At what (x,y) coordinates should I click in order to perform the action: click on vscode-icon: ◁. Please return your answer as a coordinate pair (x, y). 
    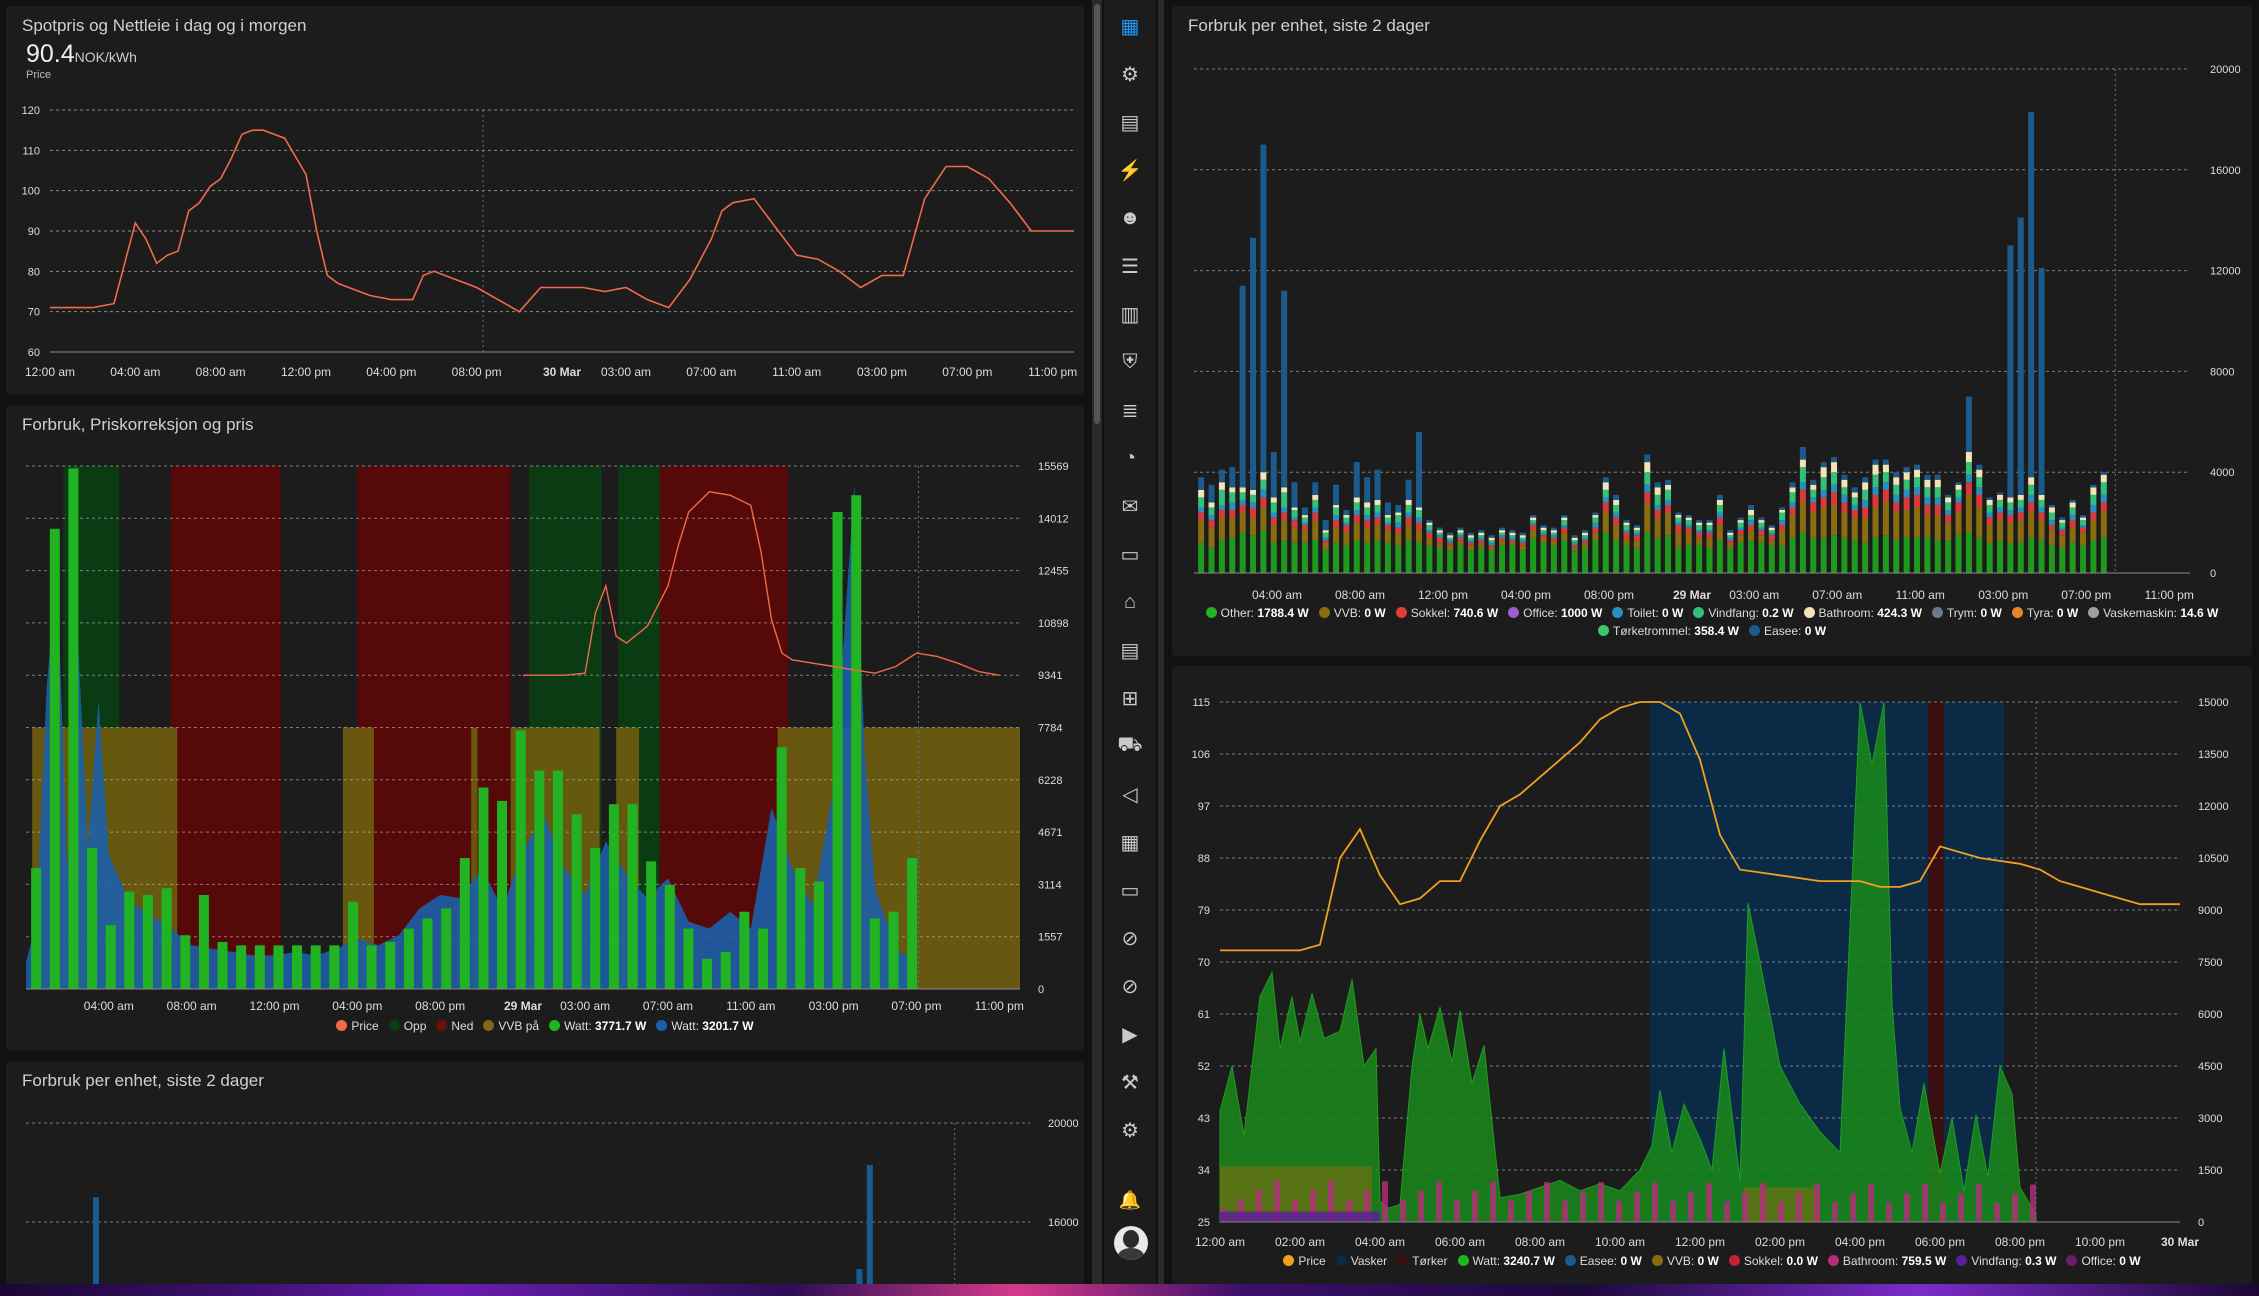
    Looking at the image, I should click on (1130, 794).